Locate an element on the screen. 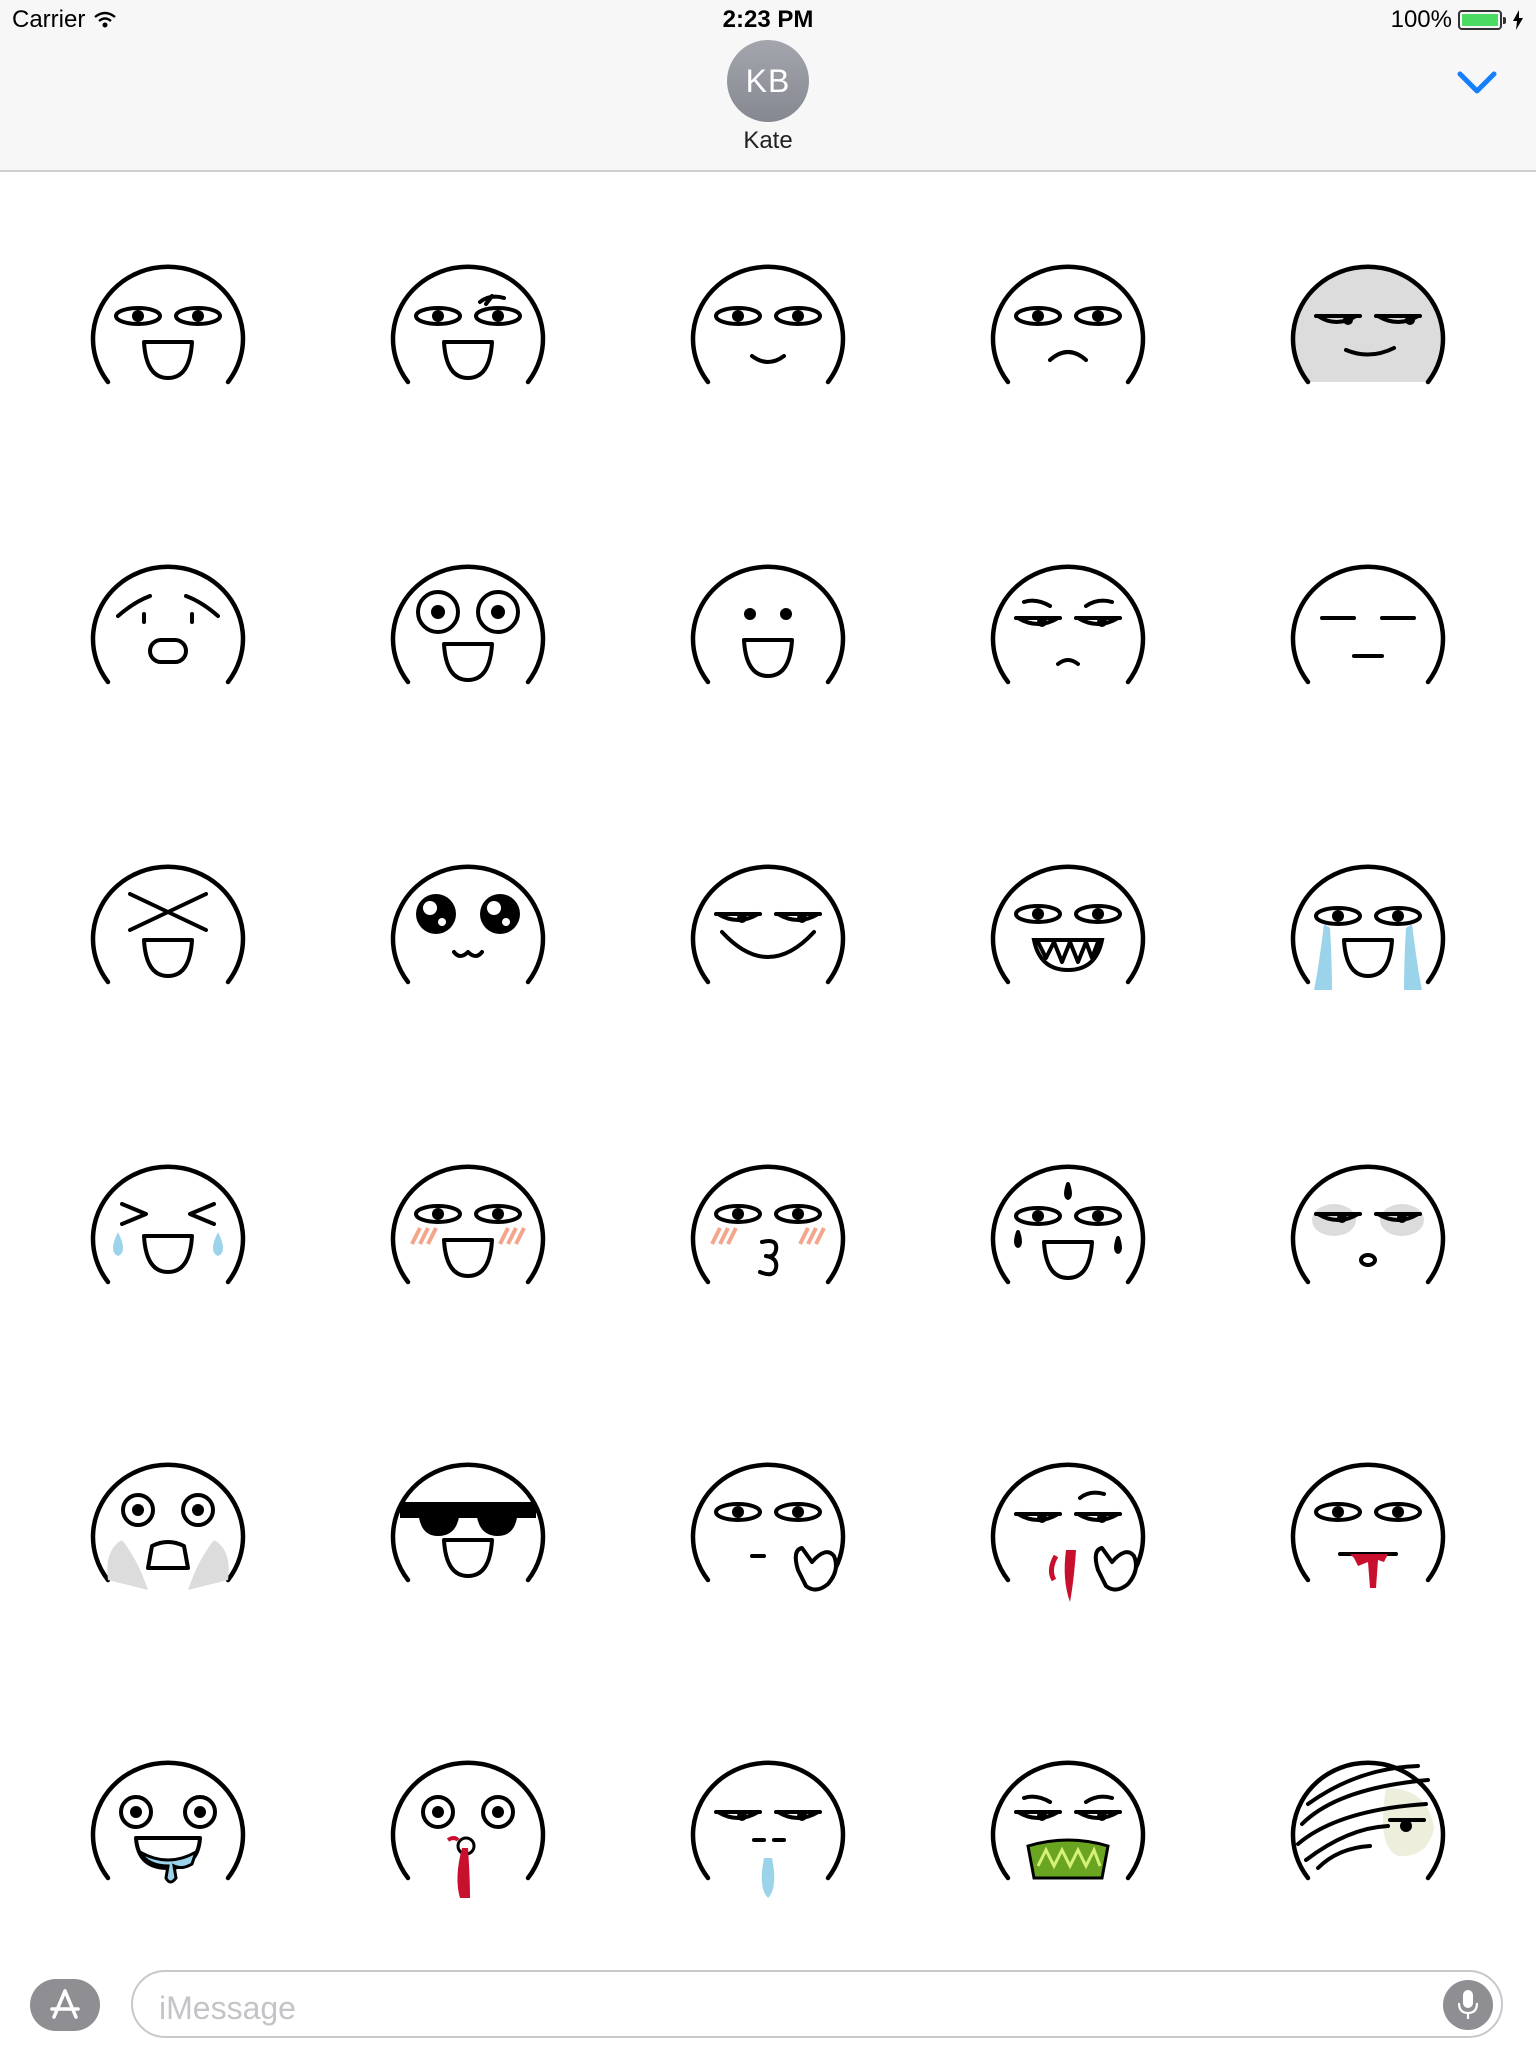  message-input: iMessage is located at coordinates (817, 2004).